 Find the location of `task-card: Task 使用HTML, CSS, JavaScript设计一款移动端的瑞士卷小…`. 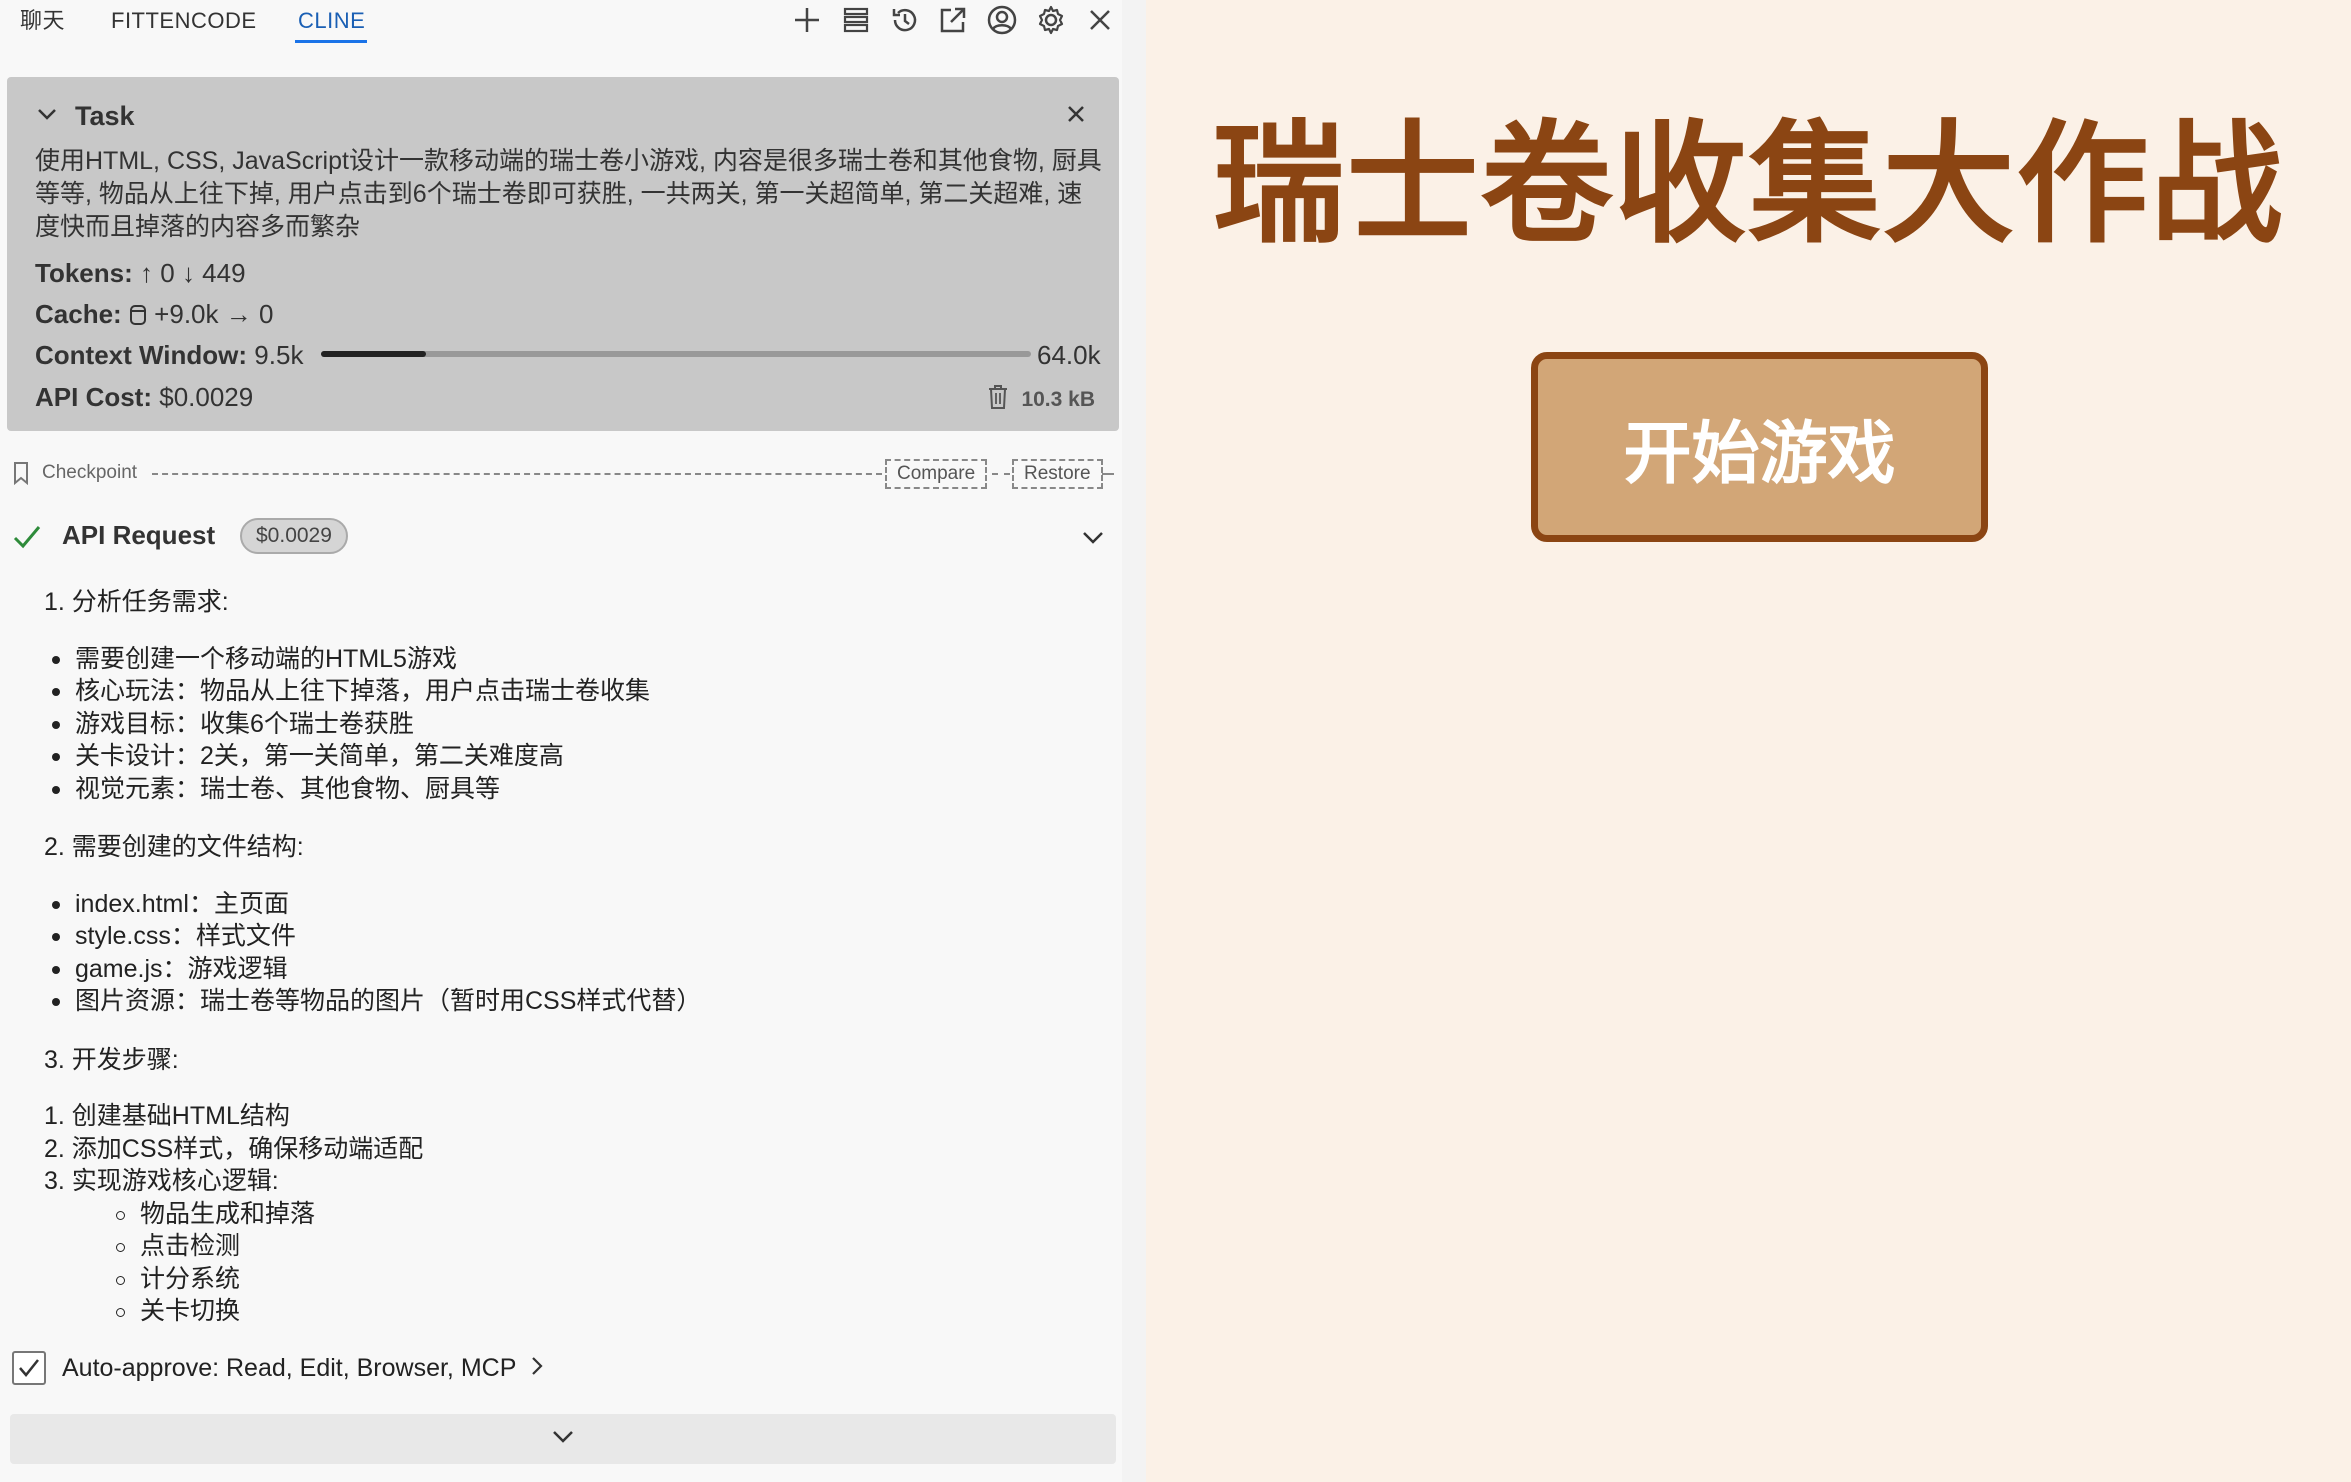

task-card: Task 使用HTML, CSS, JavaScript设计一款移动端的瑞士卷小… is located at coordinates (563, 254).